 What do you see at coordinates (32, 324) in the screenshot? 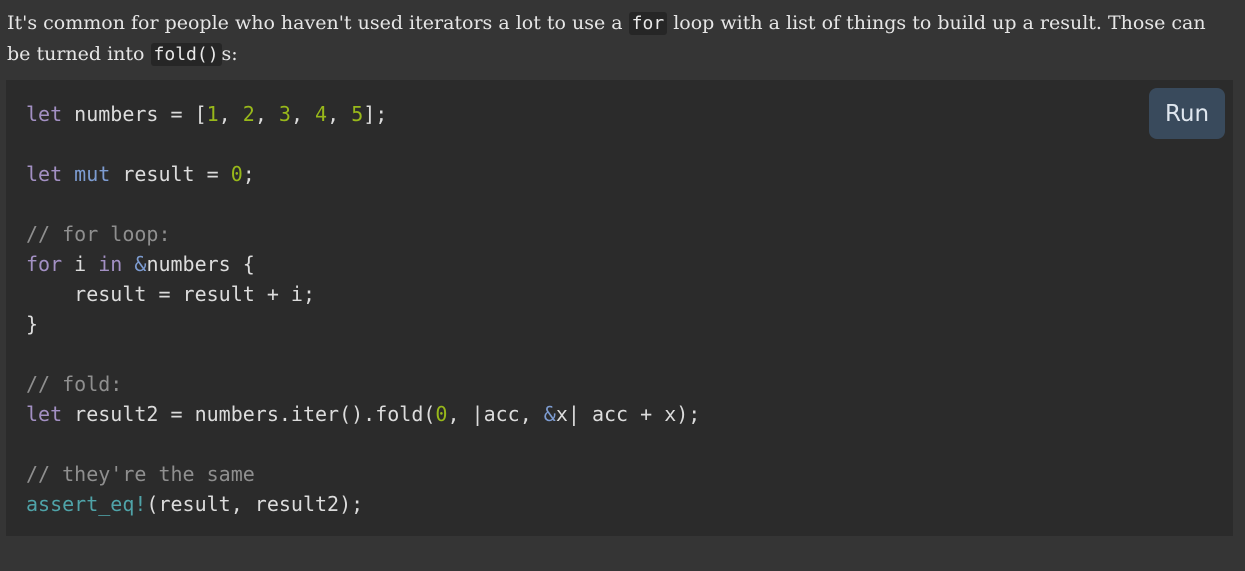
I see `code-line: }` at bounding box center [32, 324].